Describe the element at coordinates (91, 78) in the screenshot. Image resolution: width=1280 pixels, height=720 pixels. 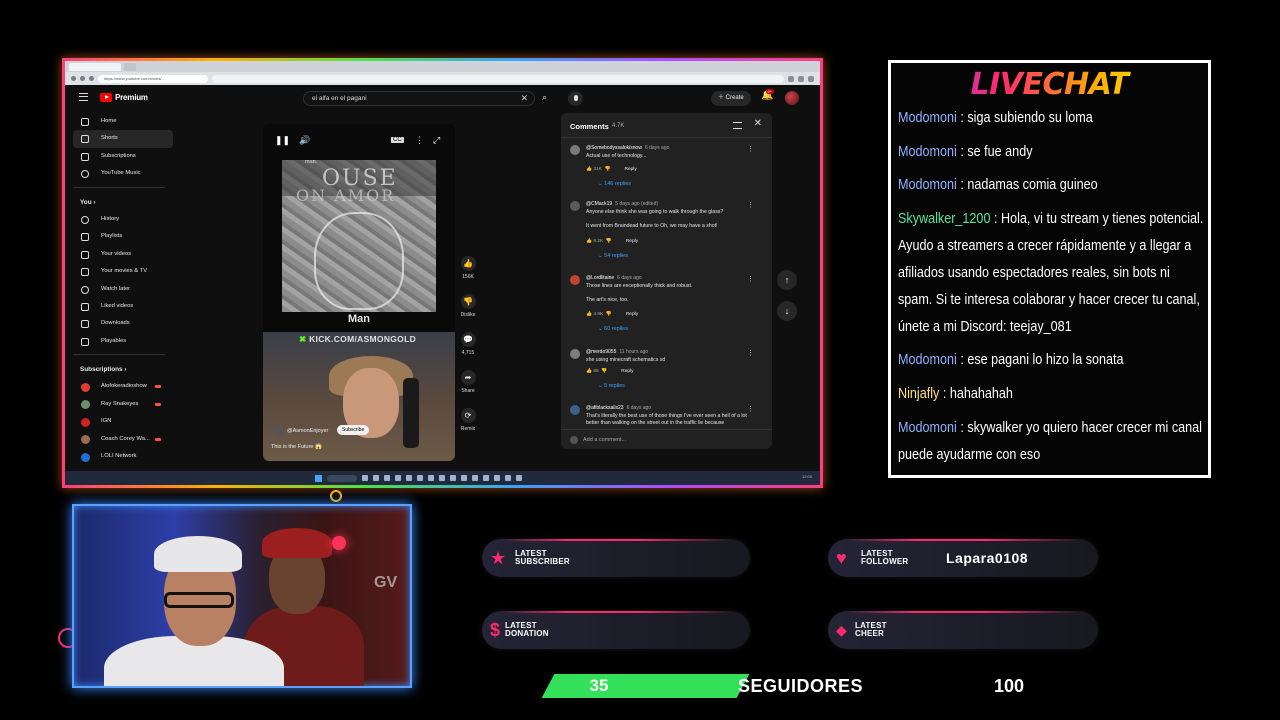
I see `reload-icon` at that location.